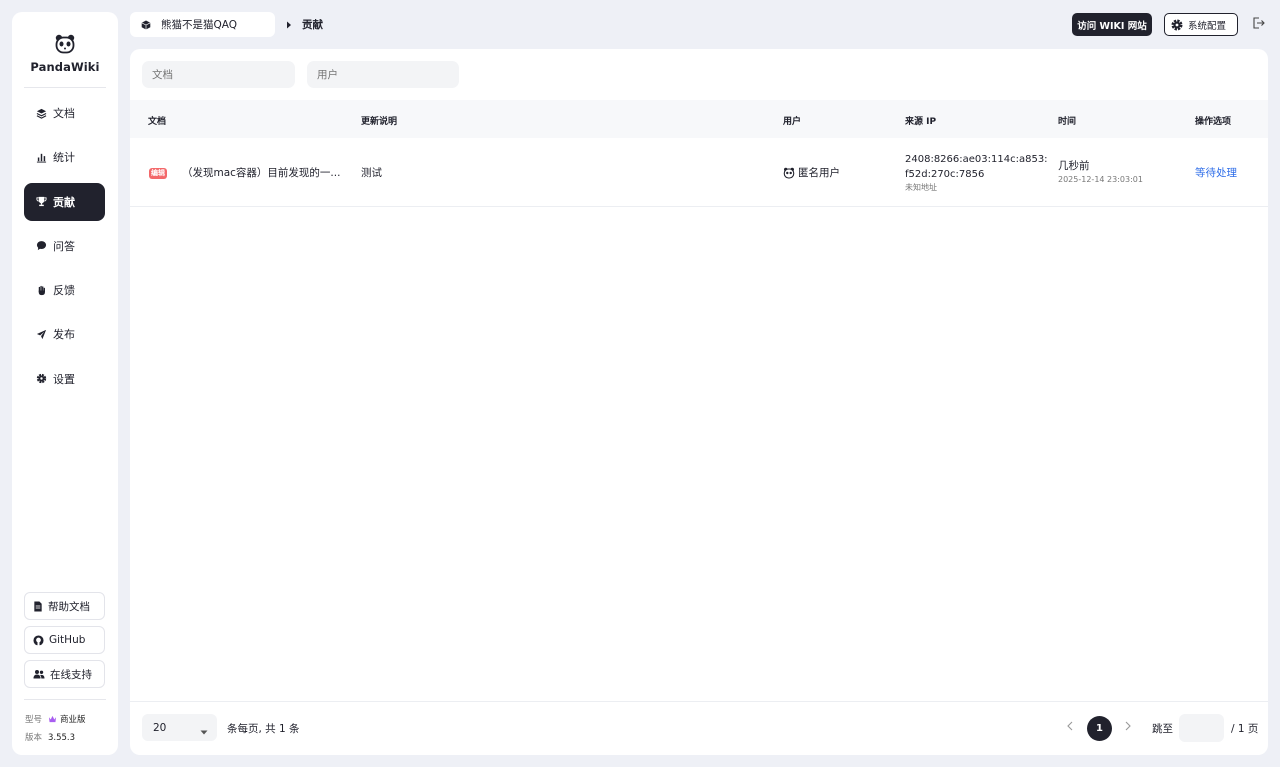 The width and height of the screenshot is (1280, 767). I want to click on jump-to-label: 跳至, so click(1162, 729).